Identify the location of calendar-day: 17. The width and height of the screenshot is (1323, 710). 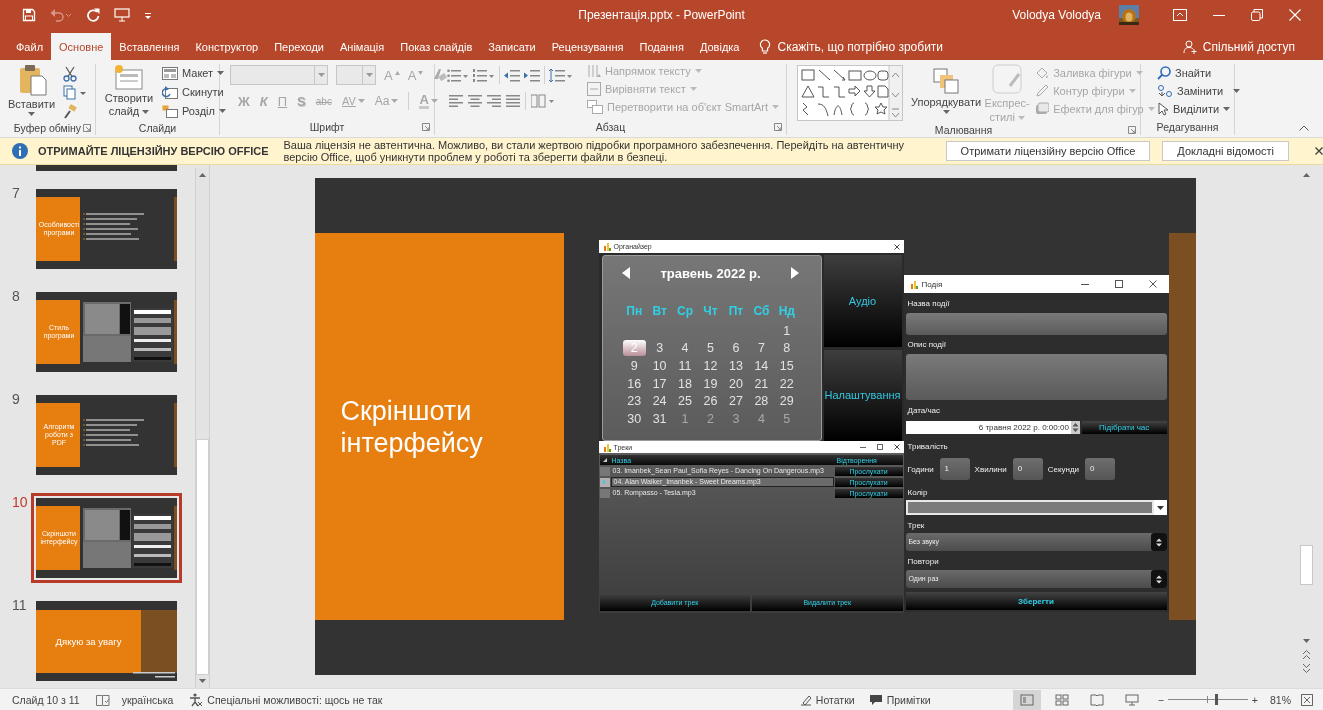
(659, 383).